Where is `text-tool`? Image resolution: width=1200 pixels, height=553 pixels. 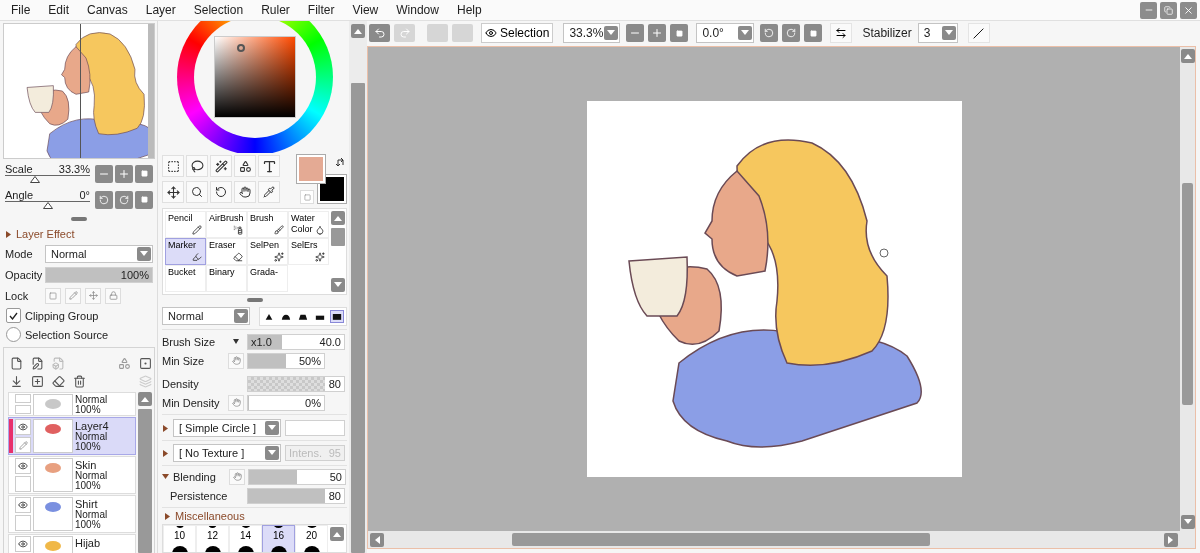
text-tool is located at coordinates (269, 166).